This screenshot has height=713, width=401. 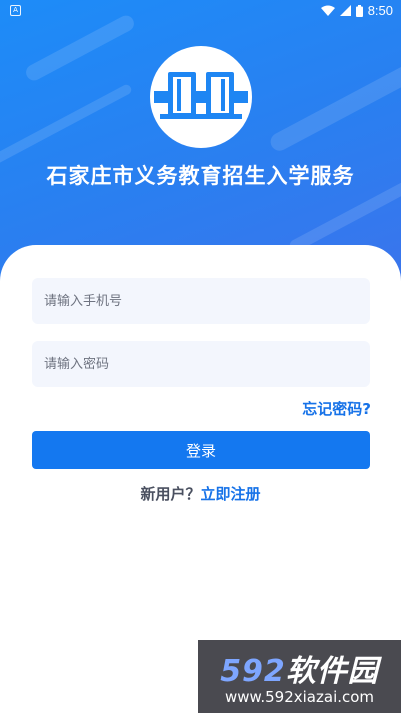 I want to click on wifi-icon, so click(x=327, y=10).